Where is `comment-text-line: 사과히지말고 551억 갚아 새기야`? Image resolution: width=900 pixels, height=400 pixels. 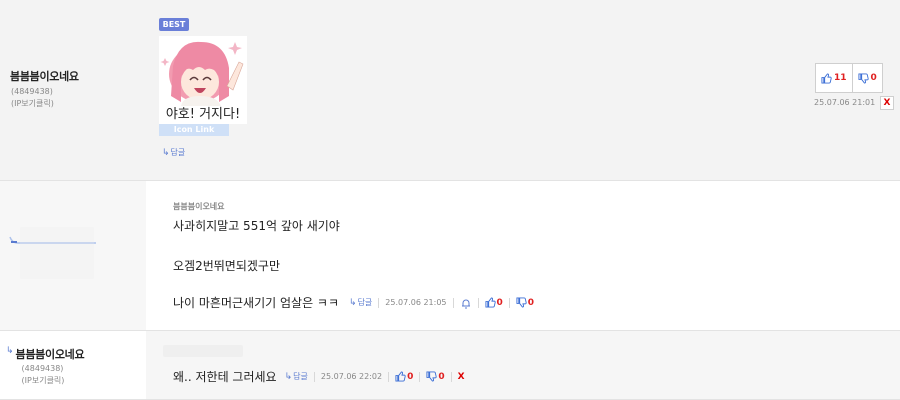 comment-text-line: 사과히지말고 551억 갚아 새기야 is located at coordinates (256, 226).